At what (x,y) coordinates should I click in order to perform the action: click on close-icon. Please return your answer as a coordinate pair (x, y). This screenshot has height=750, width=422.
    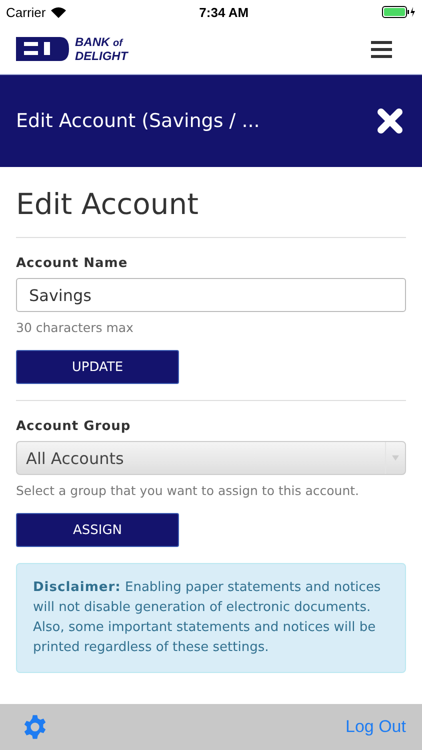
    Looking at the image, I should click on (390, 121).